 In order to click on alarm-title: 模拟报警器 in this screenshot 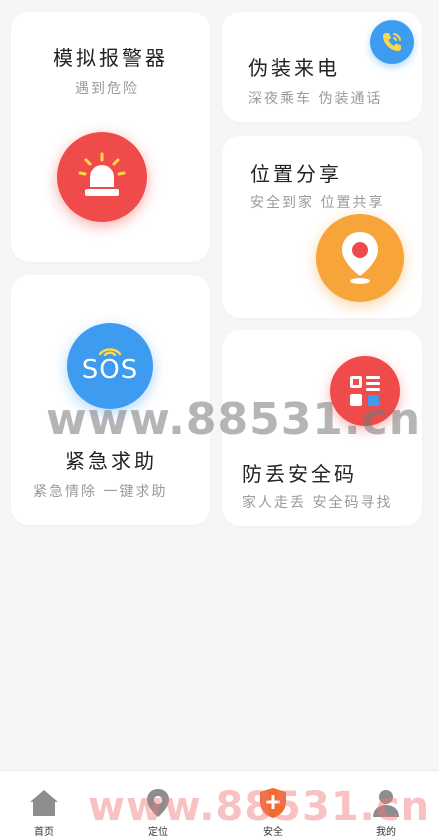, I will do `click(110, 58)`.